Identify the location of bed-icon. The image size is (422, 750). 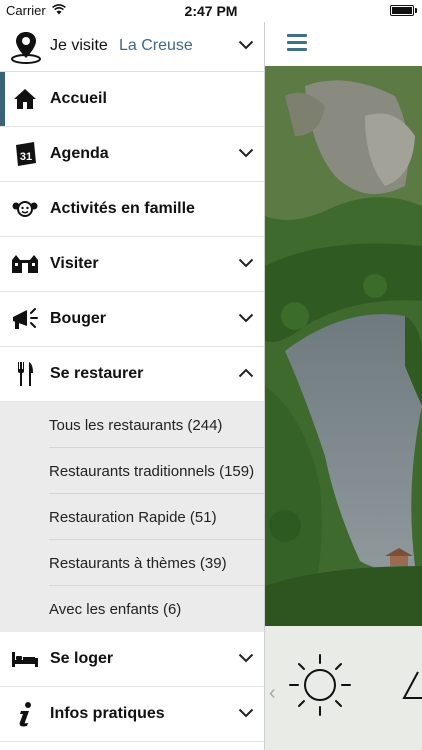
(25, 659).